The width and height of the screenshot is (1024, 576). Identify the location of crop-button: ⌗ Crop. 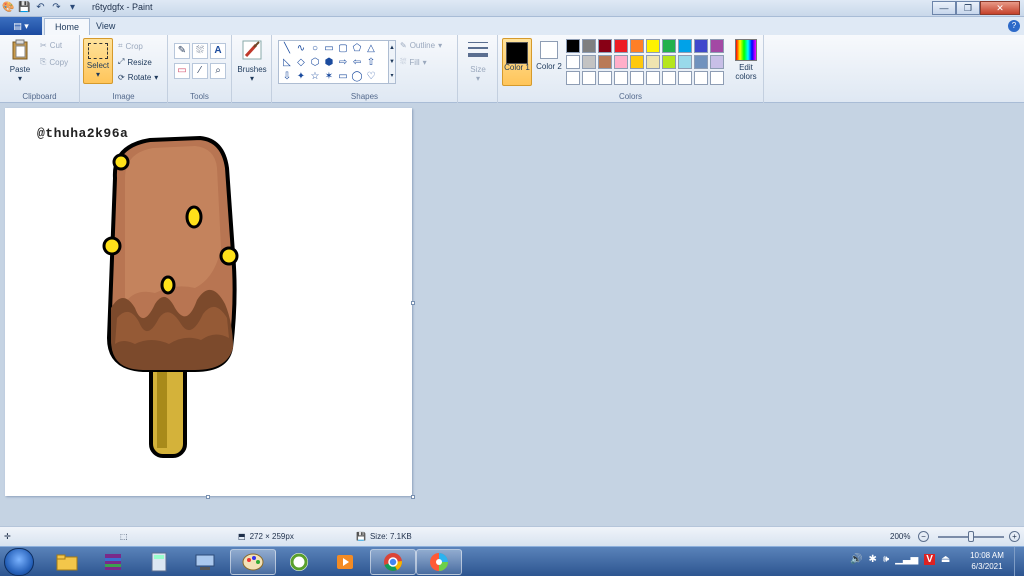
(130, 46).